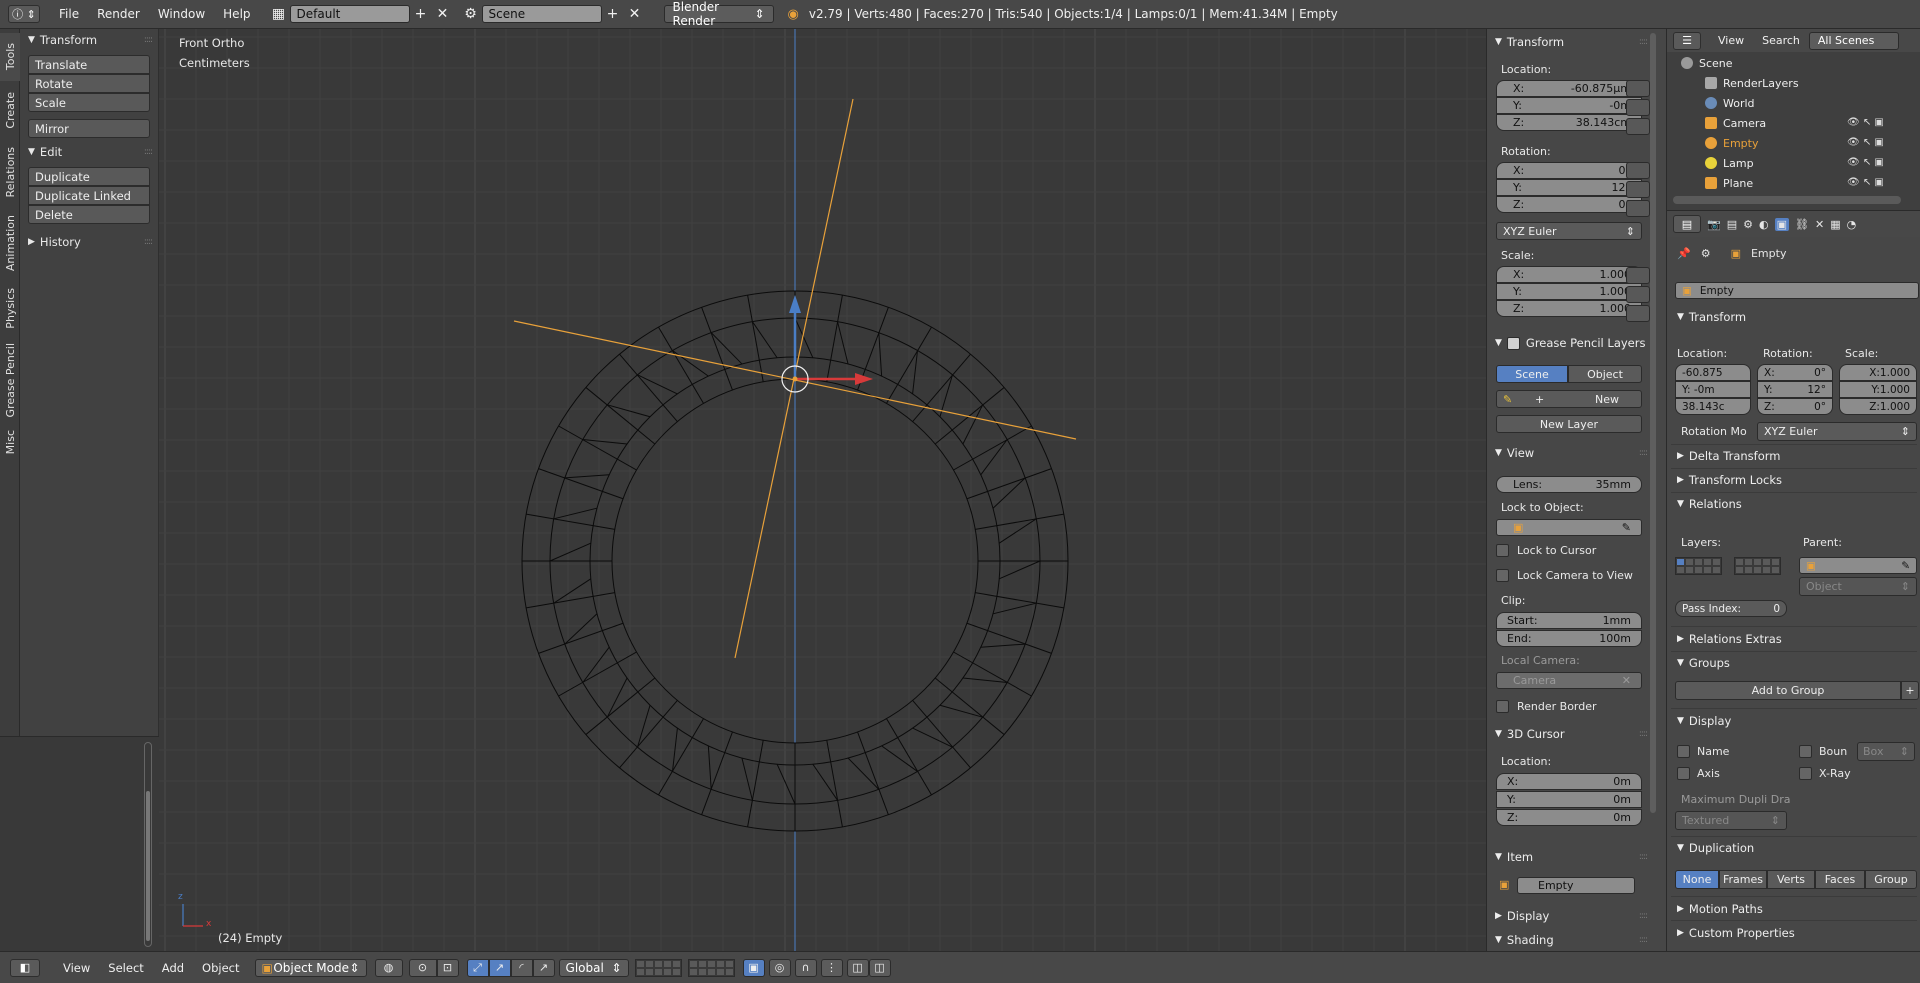 The image size is (1920, 983). What do you see at coordinates (1569, 88) in the screenshot?
I see `location-x-field: X: -60.875µm` at bounding box center [1569, 88].